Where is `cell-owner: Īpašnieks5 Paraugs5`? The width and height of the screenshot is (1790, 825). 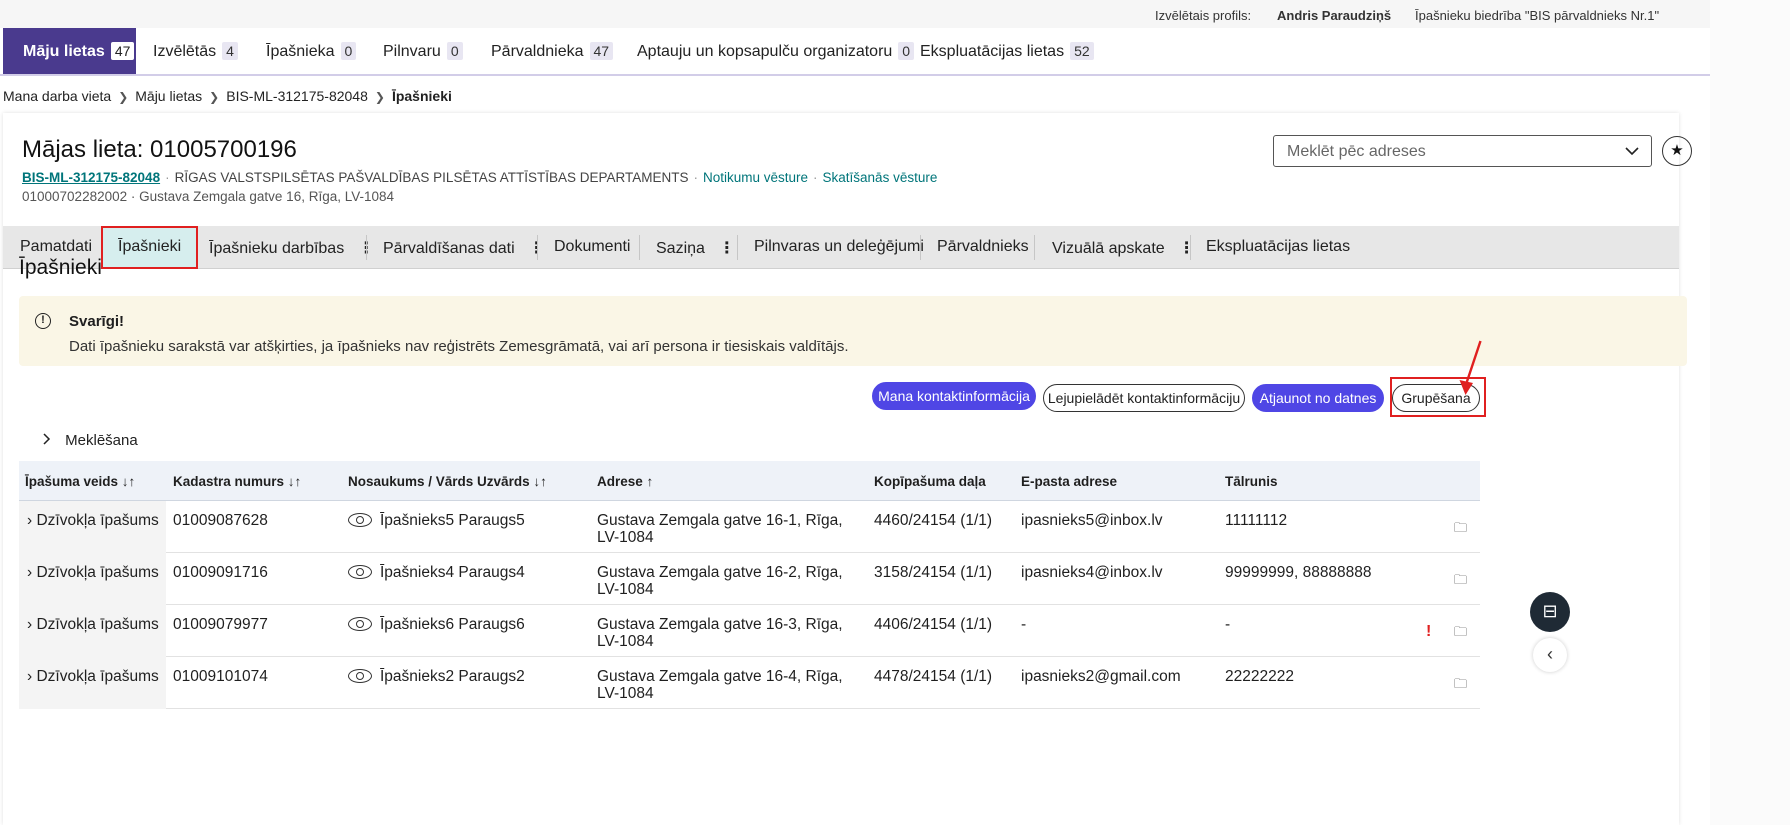
cell-owner: Īpašnieks5 Paraugs5 is located at coordinates (436, 521).